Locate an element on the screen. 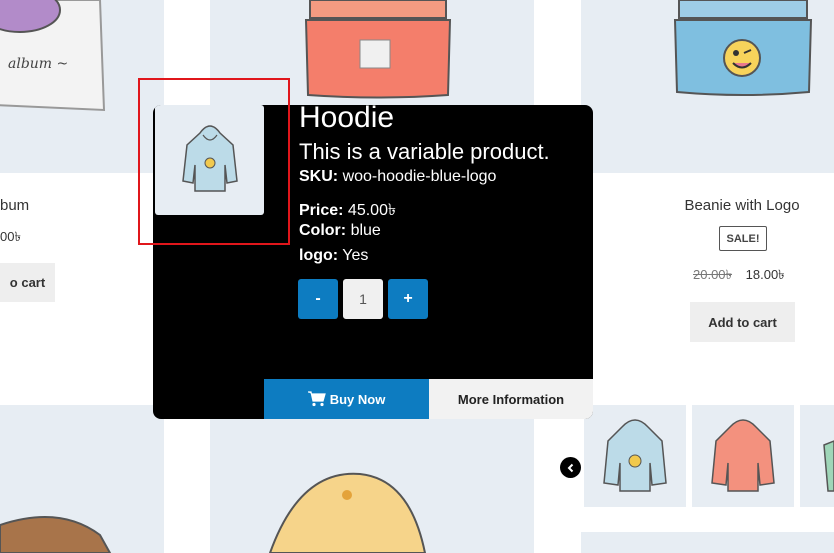  highlight-box is located at coordinates (214, 161).